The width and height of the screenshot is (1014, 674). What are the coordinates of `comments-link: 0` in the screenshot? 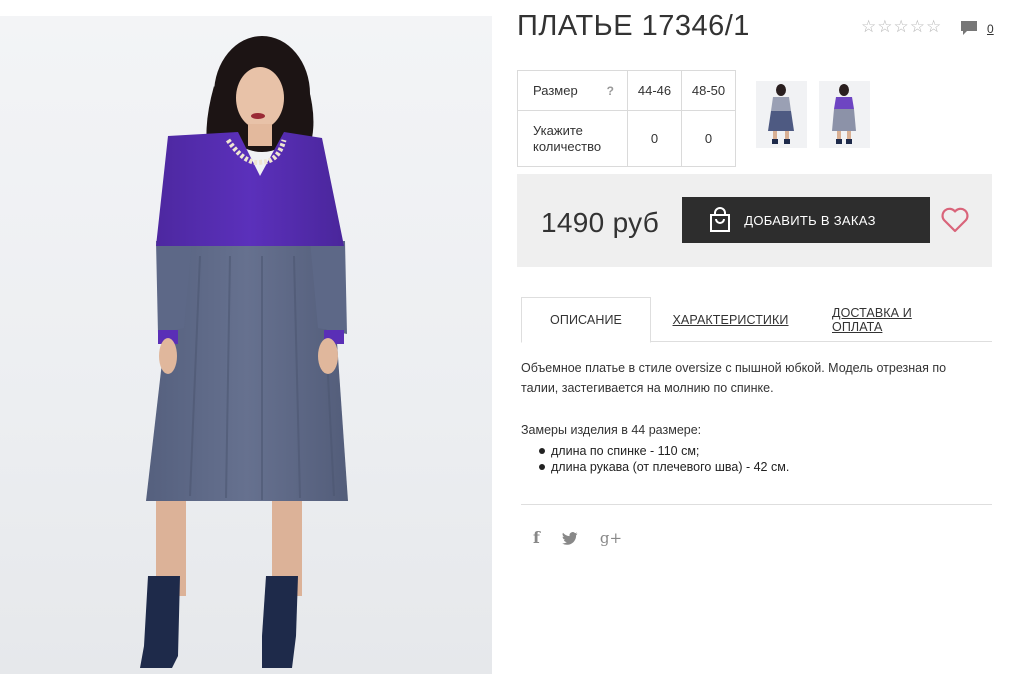 It's located at (977, 28).